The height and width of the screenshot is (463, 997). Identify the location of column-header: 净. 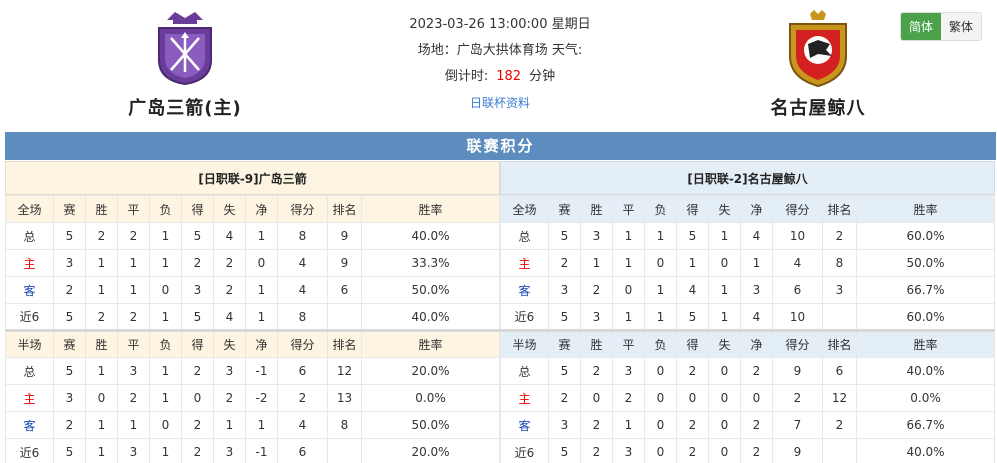
(756, 343).